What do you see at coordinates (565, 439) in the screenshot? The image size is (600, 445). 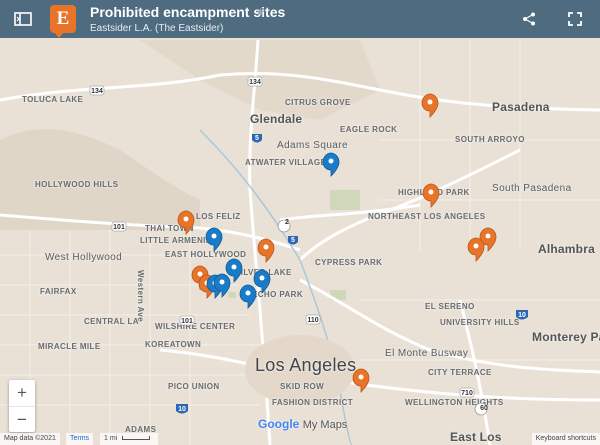 I see `keyboard-shortcuts-link: Keyboard shortcuts` at bounding box center [565, 439].